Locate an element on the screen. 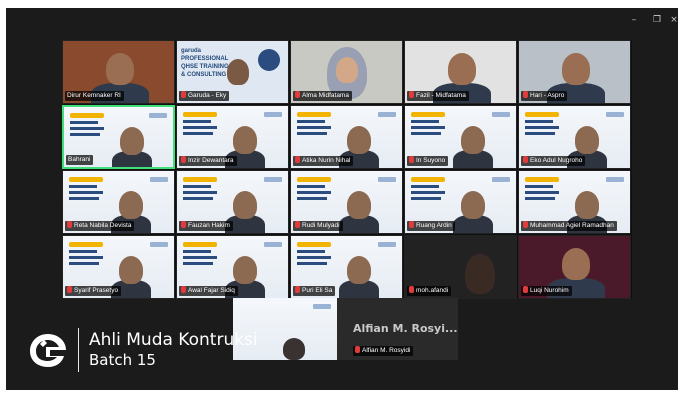 Image resolution: width=684 pixels, height=397 pixels. participant-name: Fazil - Midfatama is located at coordinates (438, 96).